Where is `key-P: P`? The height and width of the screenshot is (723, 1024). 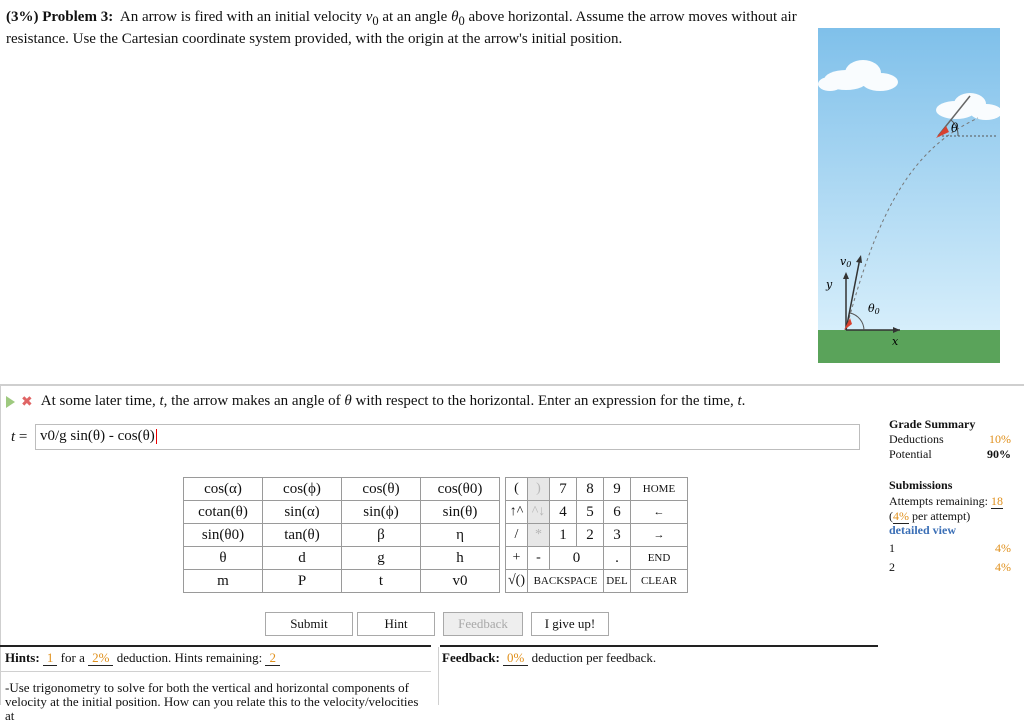 key-P: P is located at coordinates (302, 581).